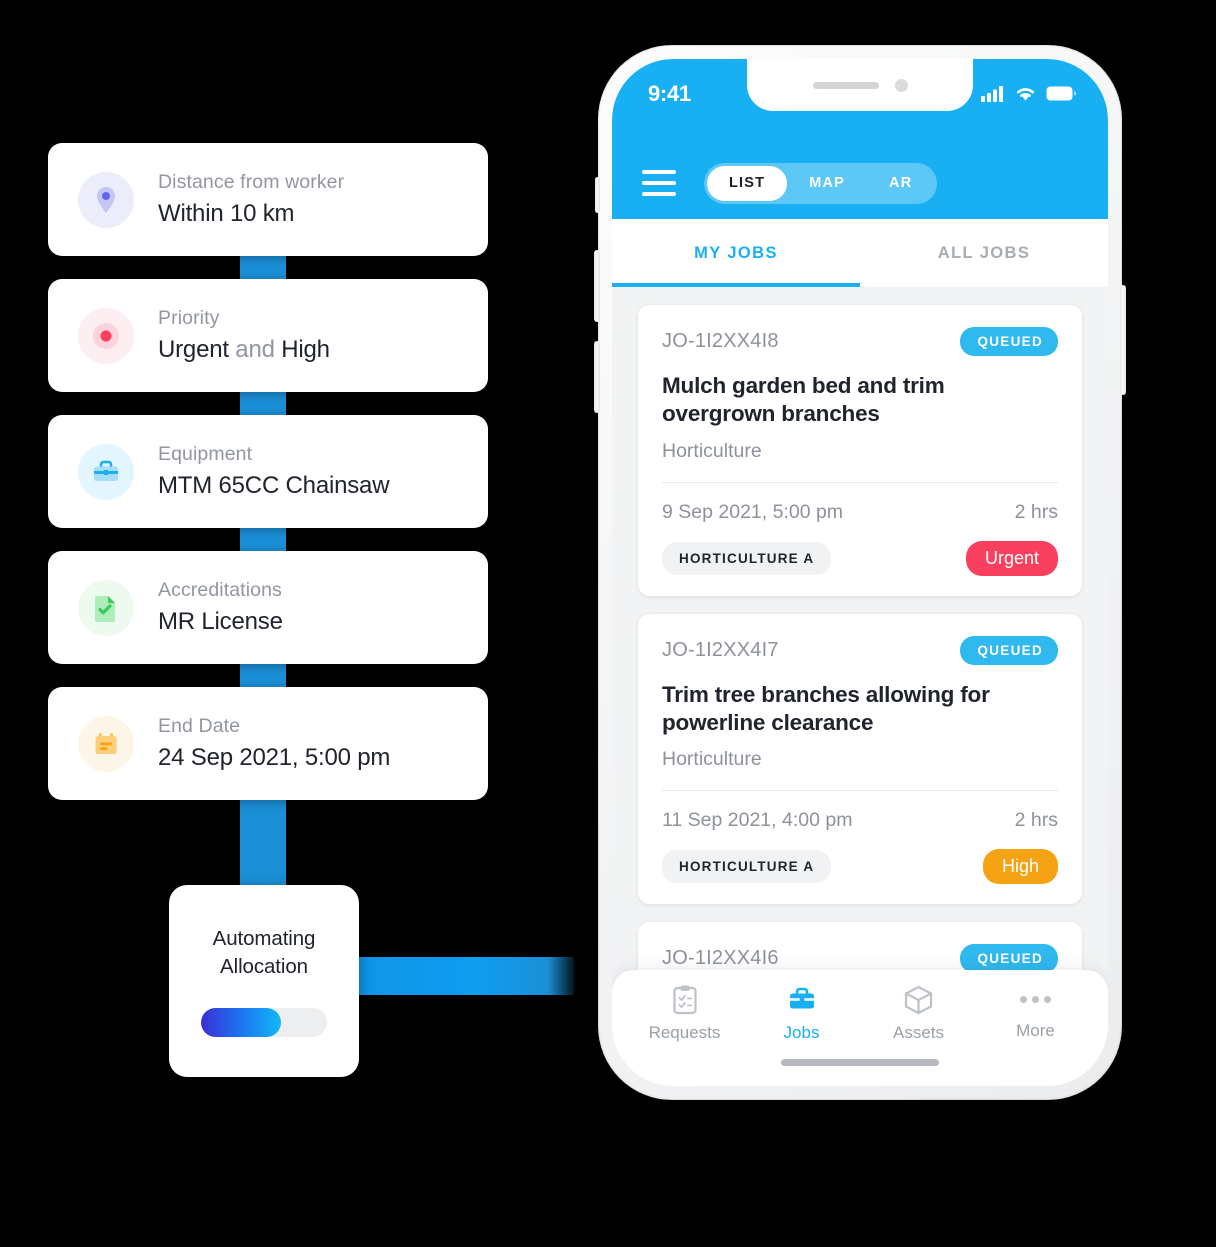  What do you see at coordinates (827, 183) in the screenshot?
I see `segment-map: MAP` at bounding box center [827, 183].